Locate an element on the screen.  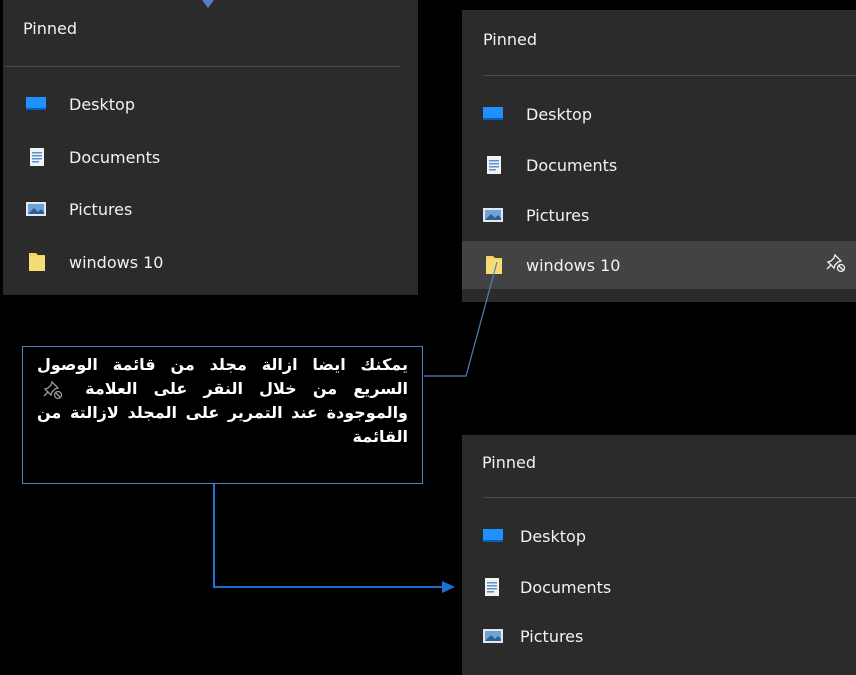
arrow-head-top is located at coordinates (208, 4).